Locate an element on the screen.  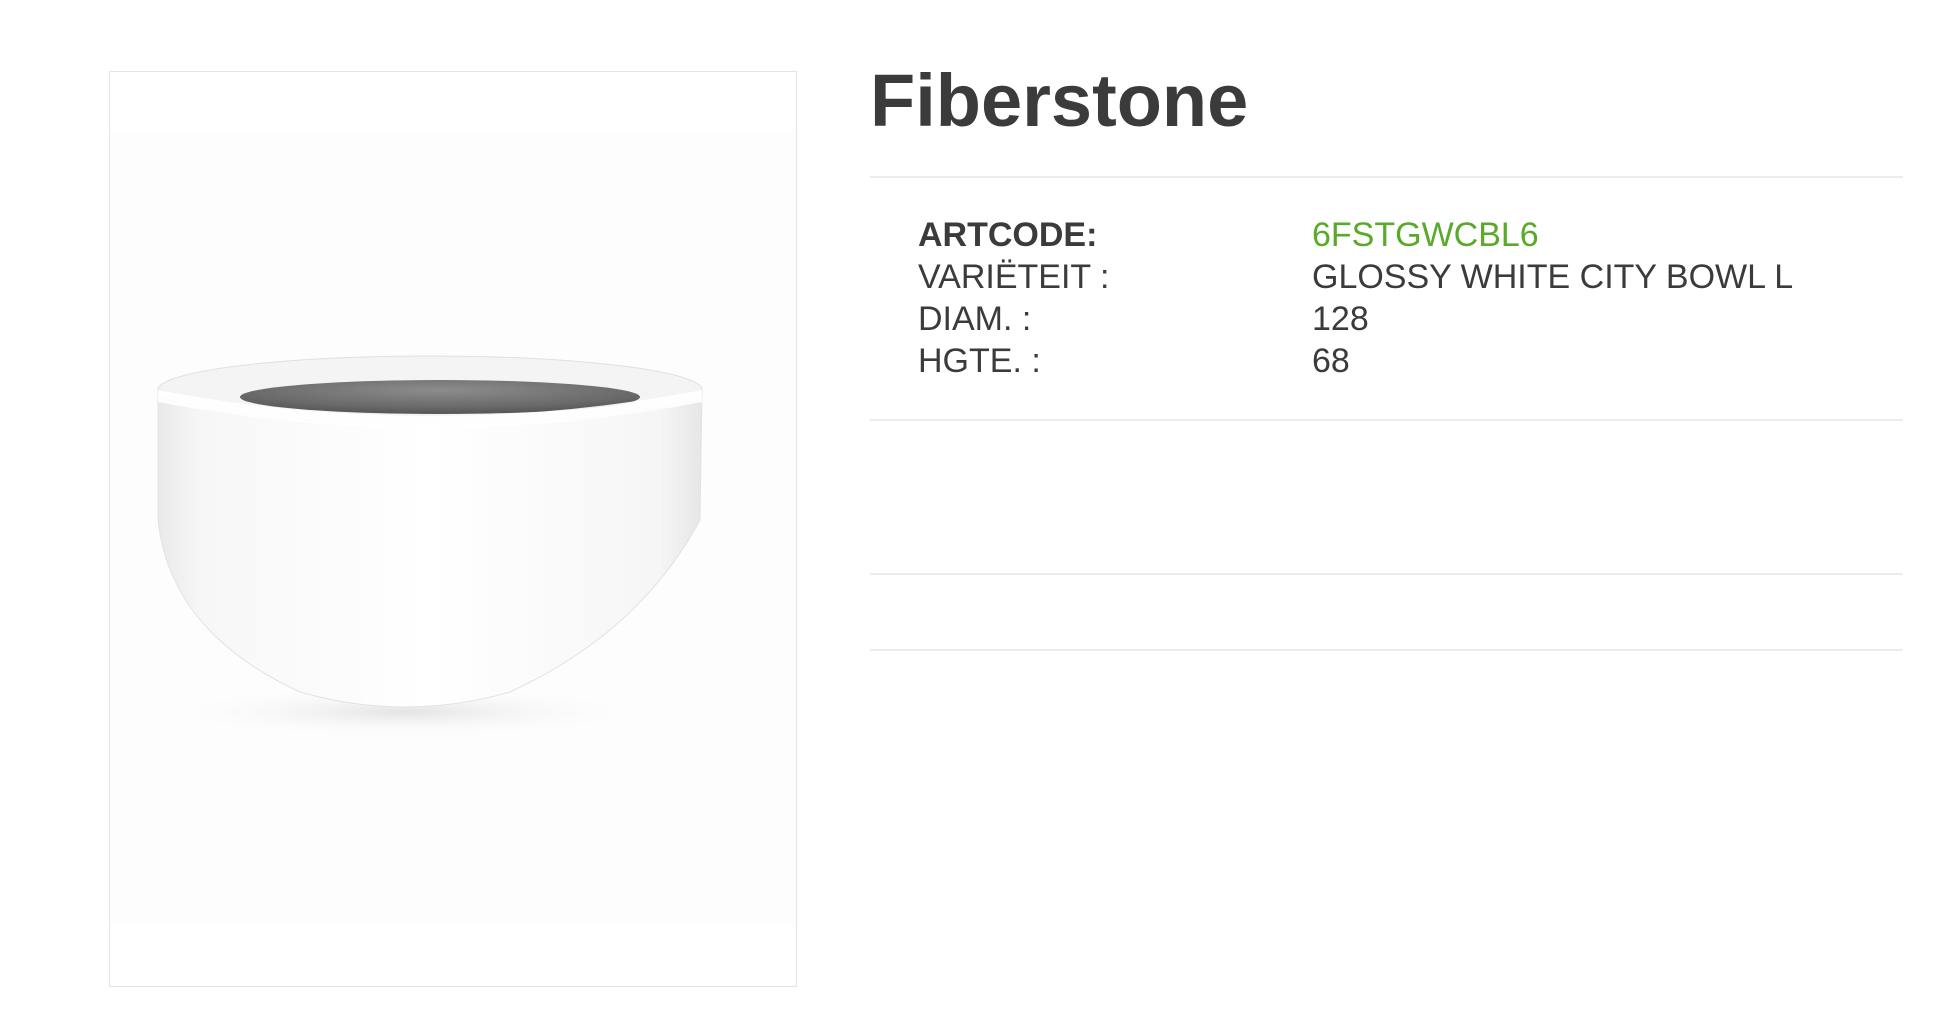
spec-label: DIAM. : is located at coordinates (975, 319).